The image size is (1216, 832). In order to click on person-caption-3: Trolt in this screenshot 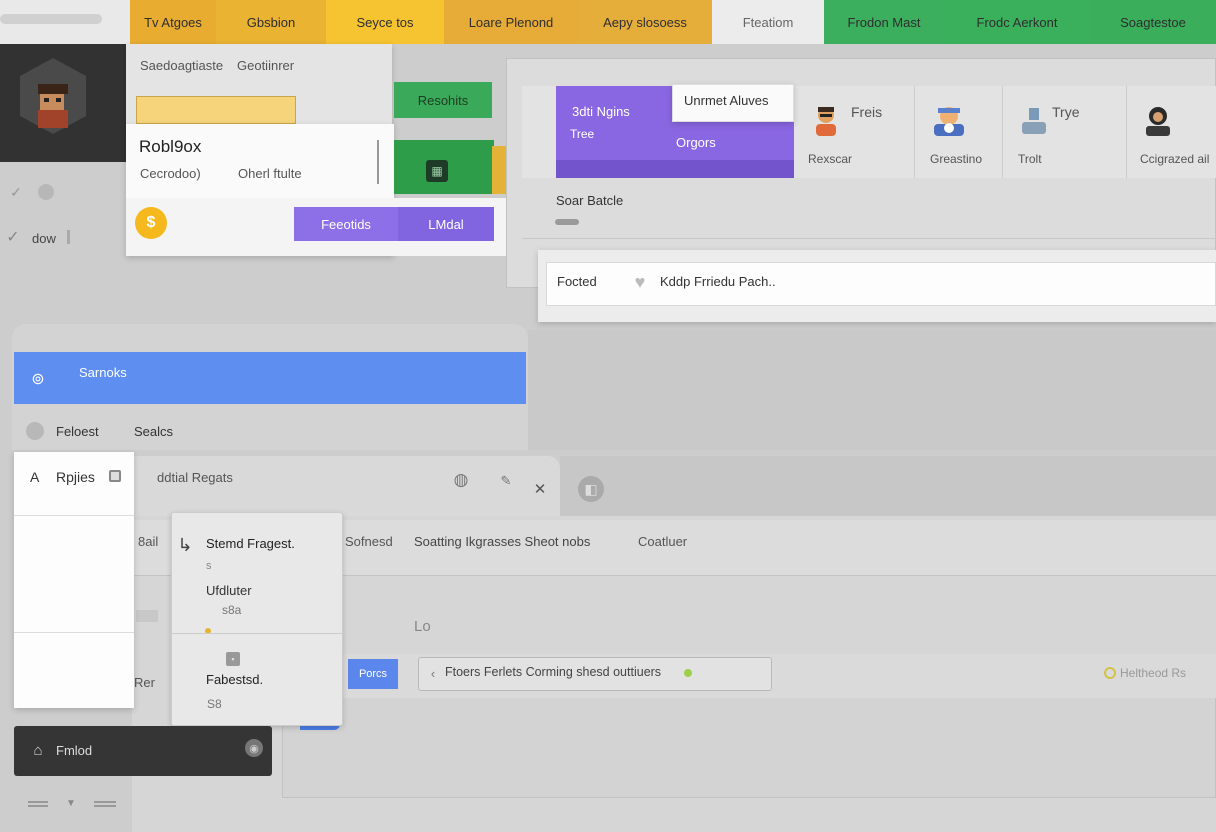, I will do `click(1030, 159)`.